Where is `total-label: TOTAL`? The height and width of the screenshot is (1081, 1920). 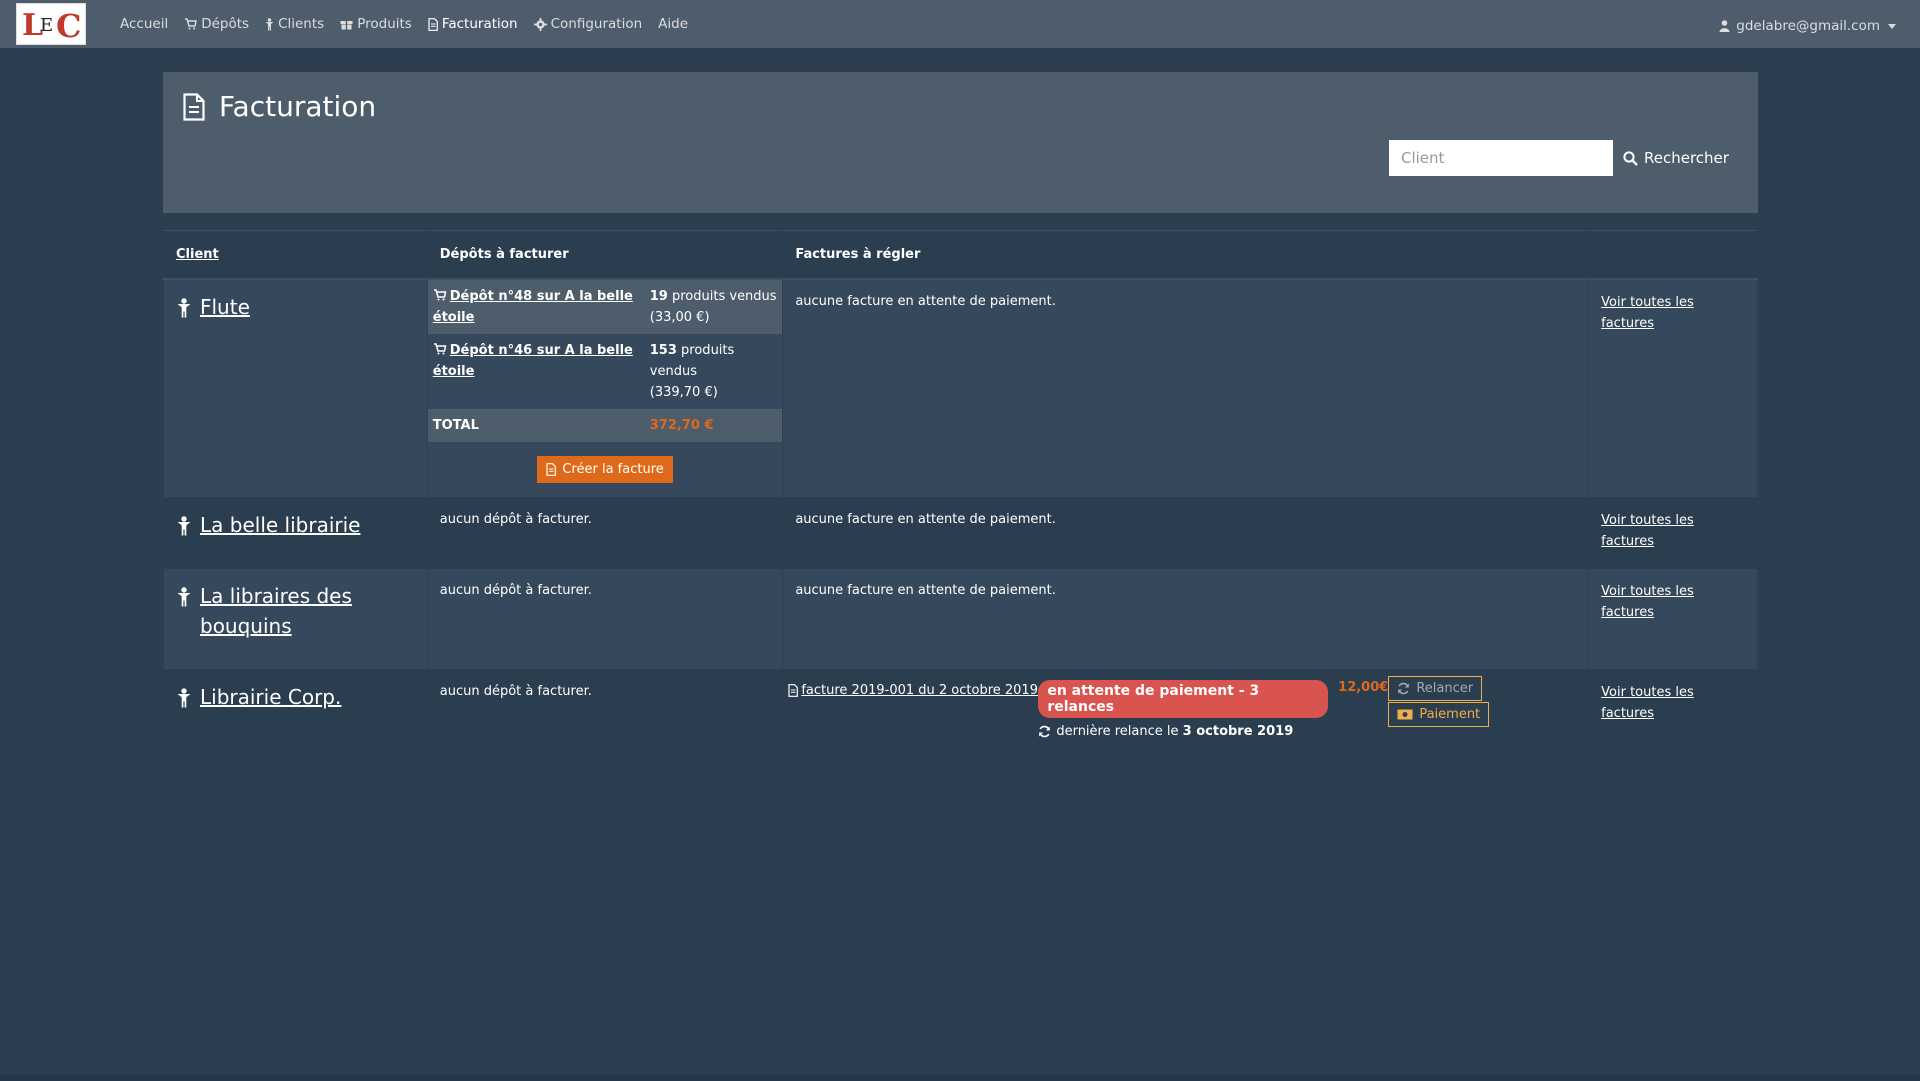 total-label: TOTAL is located at coordinates (536, 425).